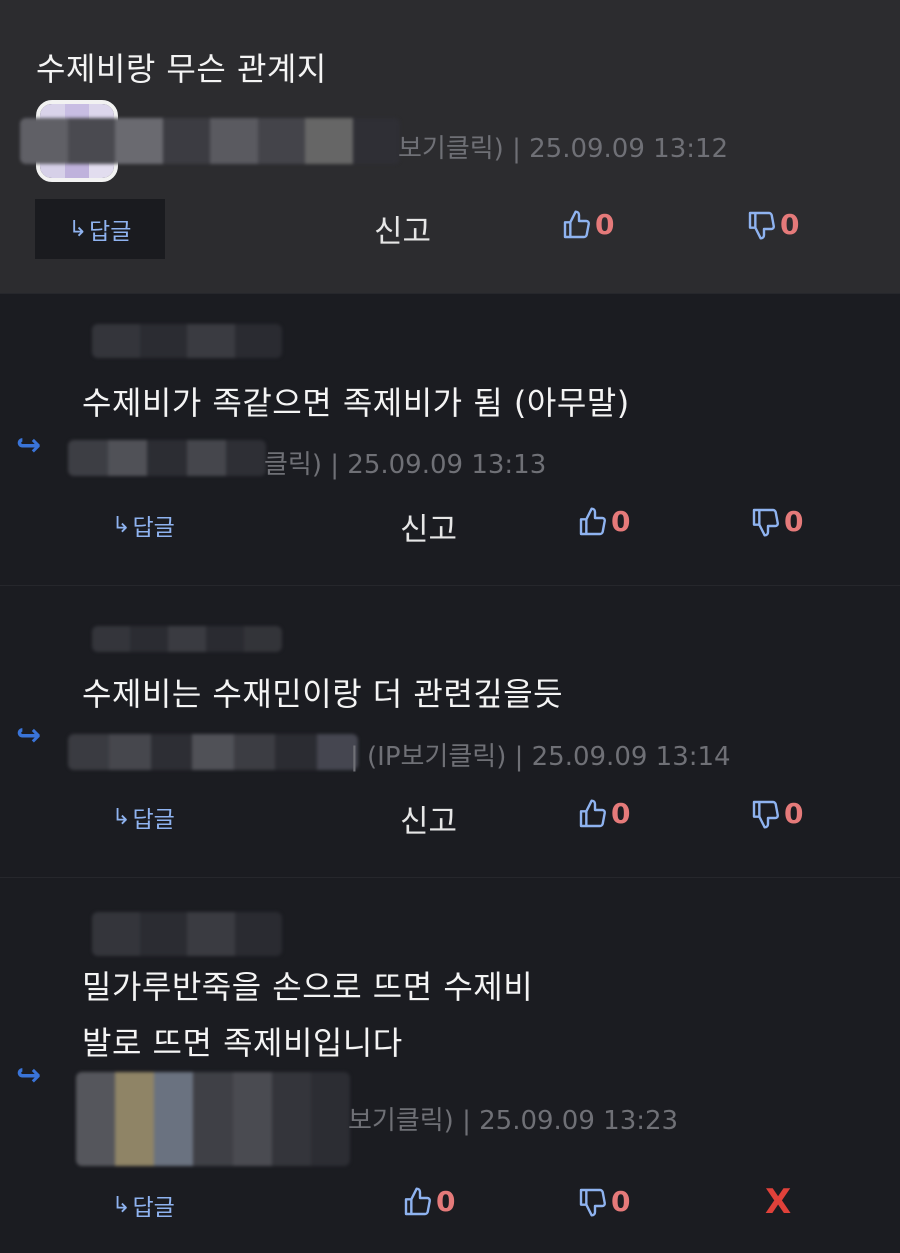  What do you see at coordinates (213, 1119) in the screenshot?
I see `redacted-avatar-and-nickname` at bounding box center [213, 1119].